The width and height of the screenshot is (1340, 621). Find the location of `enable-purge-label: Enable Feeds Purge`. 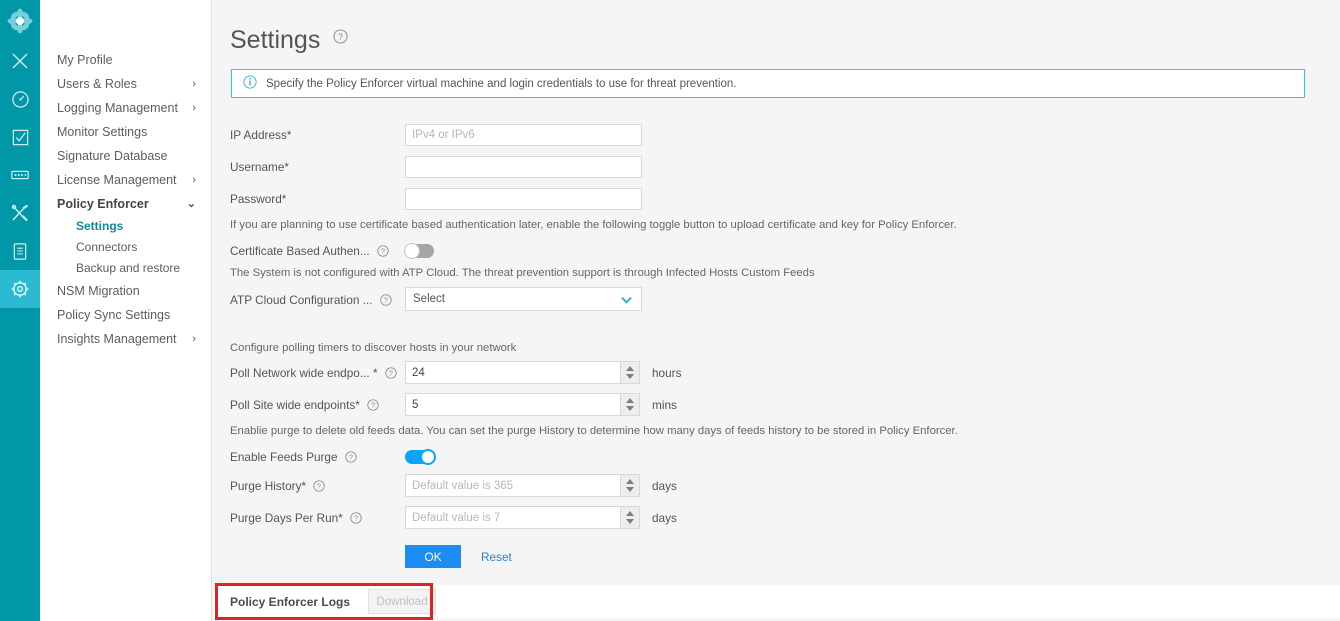

enable-purge-label: Enable Feeds Purge is located at coordinates (284, 457).